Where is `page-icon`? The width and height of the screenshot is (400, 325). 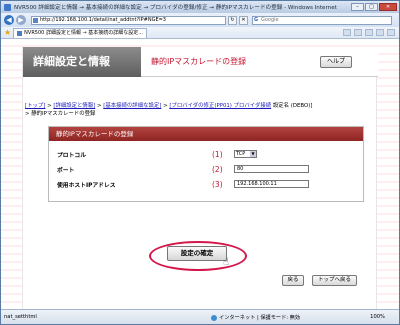
page-icon is located at coordinates (35, 20).